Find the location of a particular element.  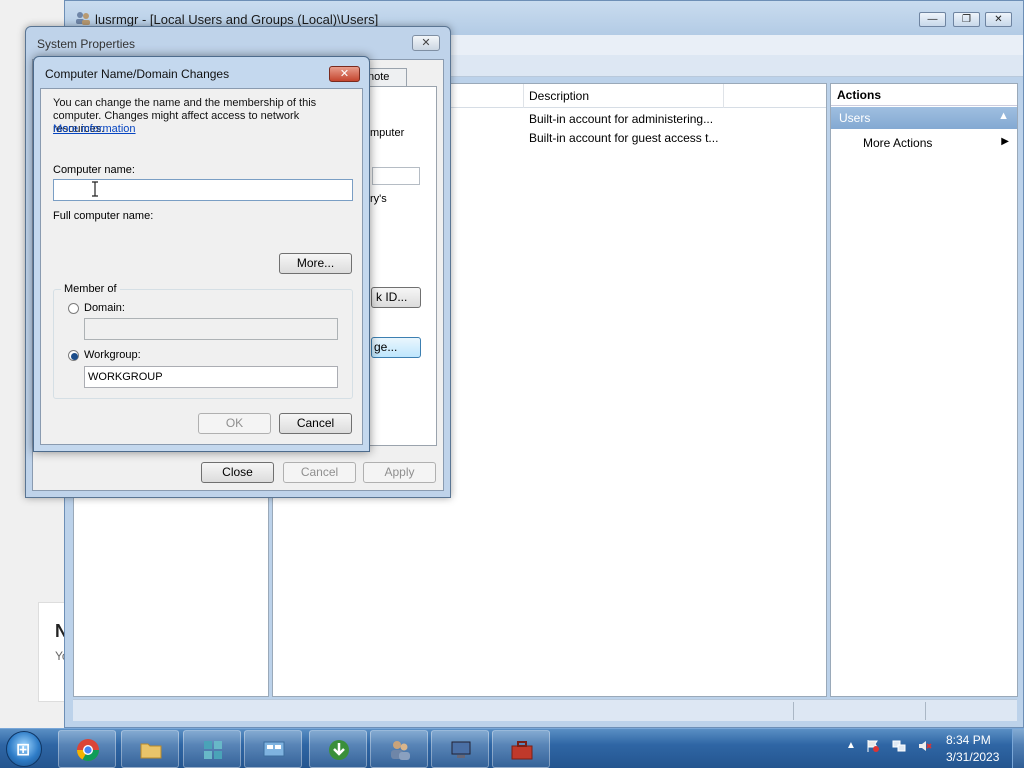

users-management-icon is located at coordinates (400, 750).